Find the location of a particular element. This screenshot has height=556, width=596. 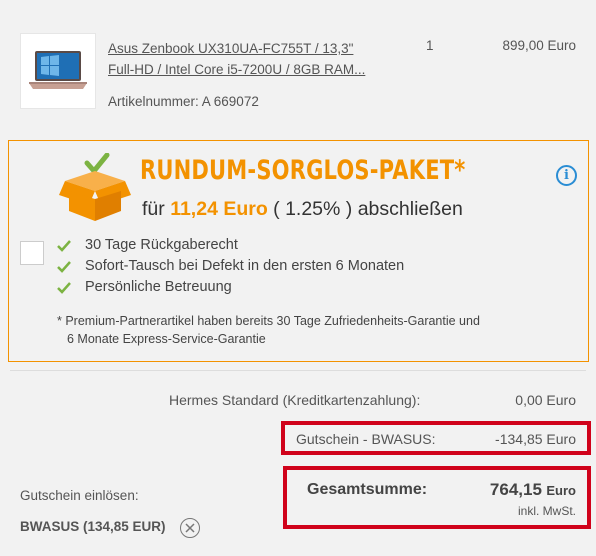

total-amount: 764,15 Euro is located at coordinates (533, 490).